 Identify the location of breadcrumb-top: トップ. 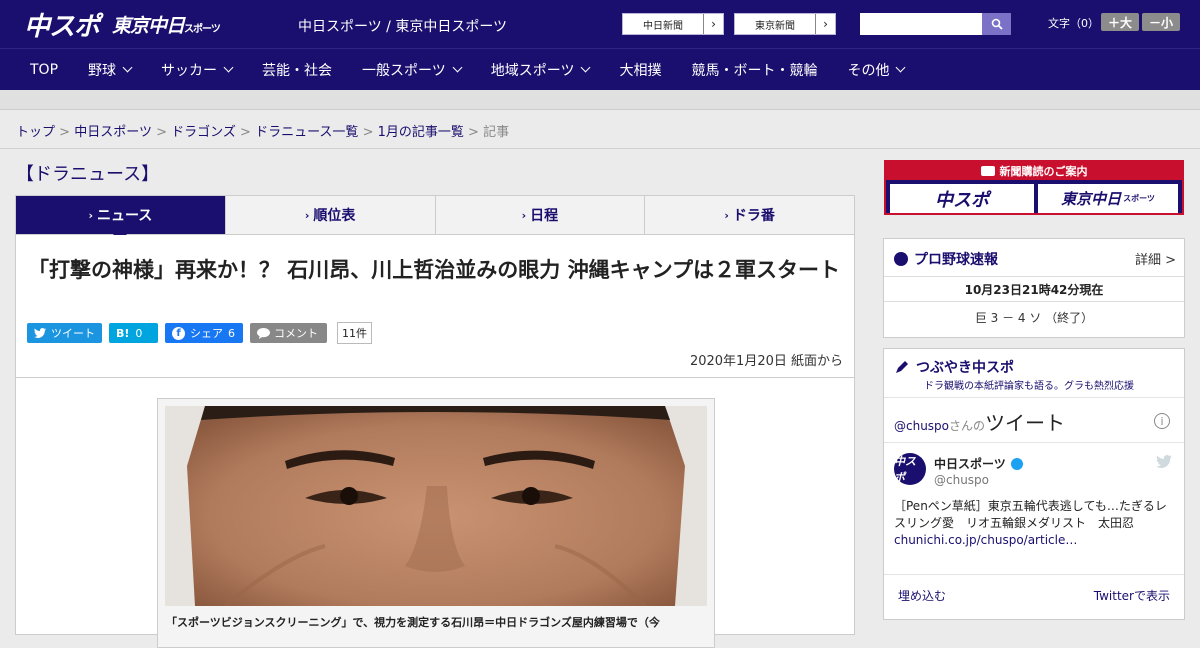
(35, 132).